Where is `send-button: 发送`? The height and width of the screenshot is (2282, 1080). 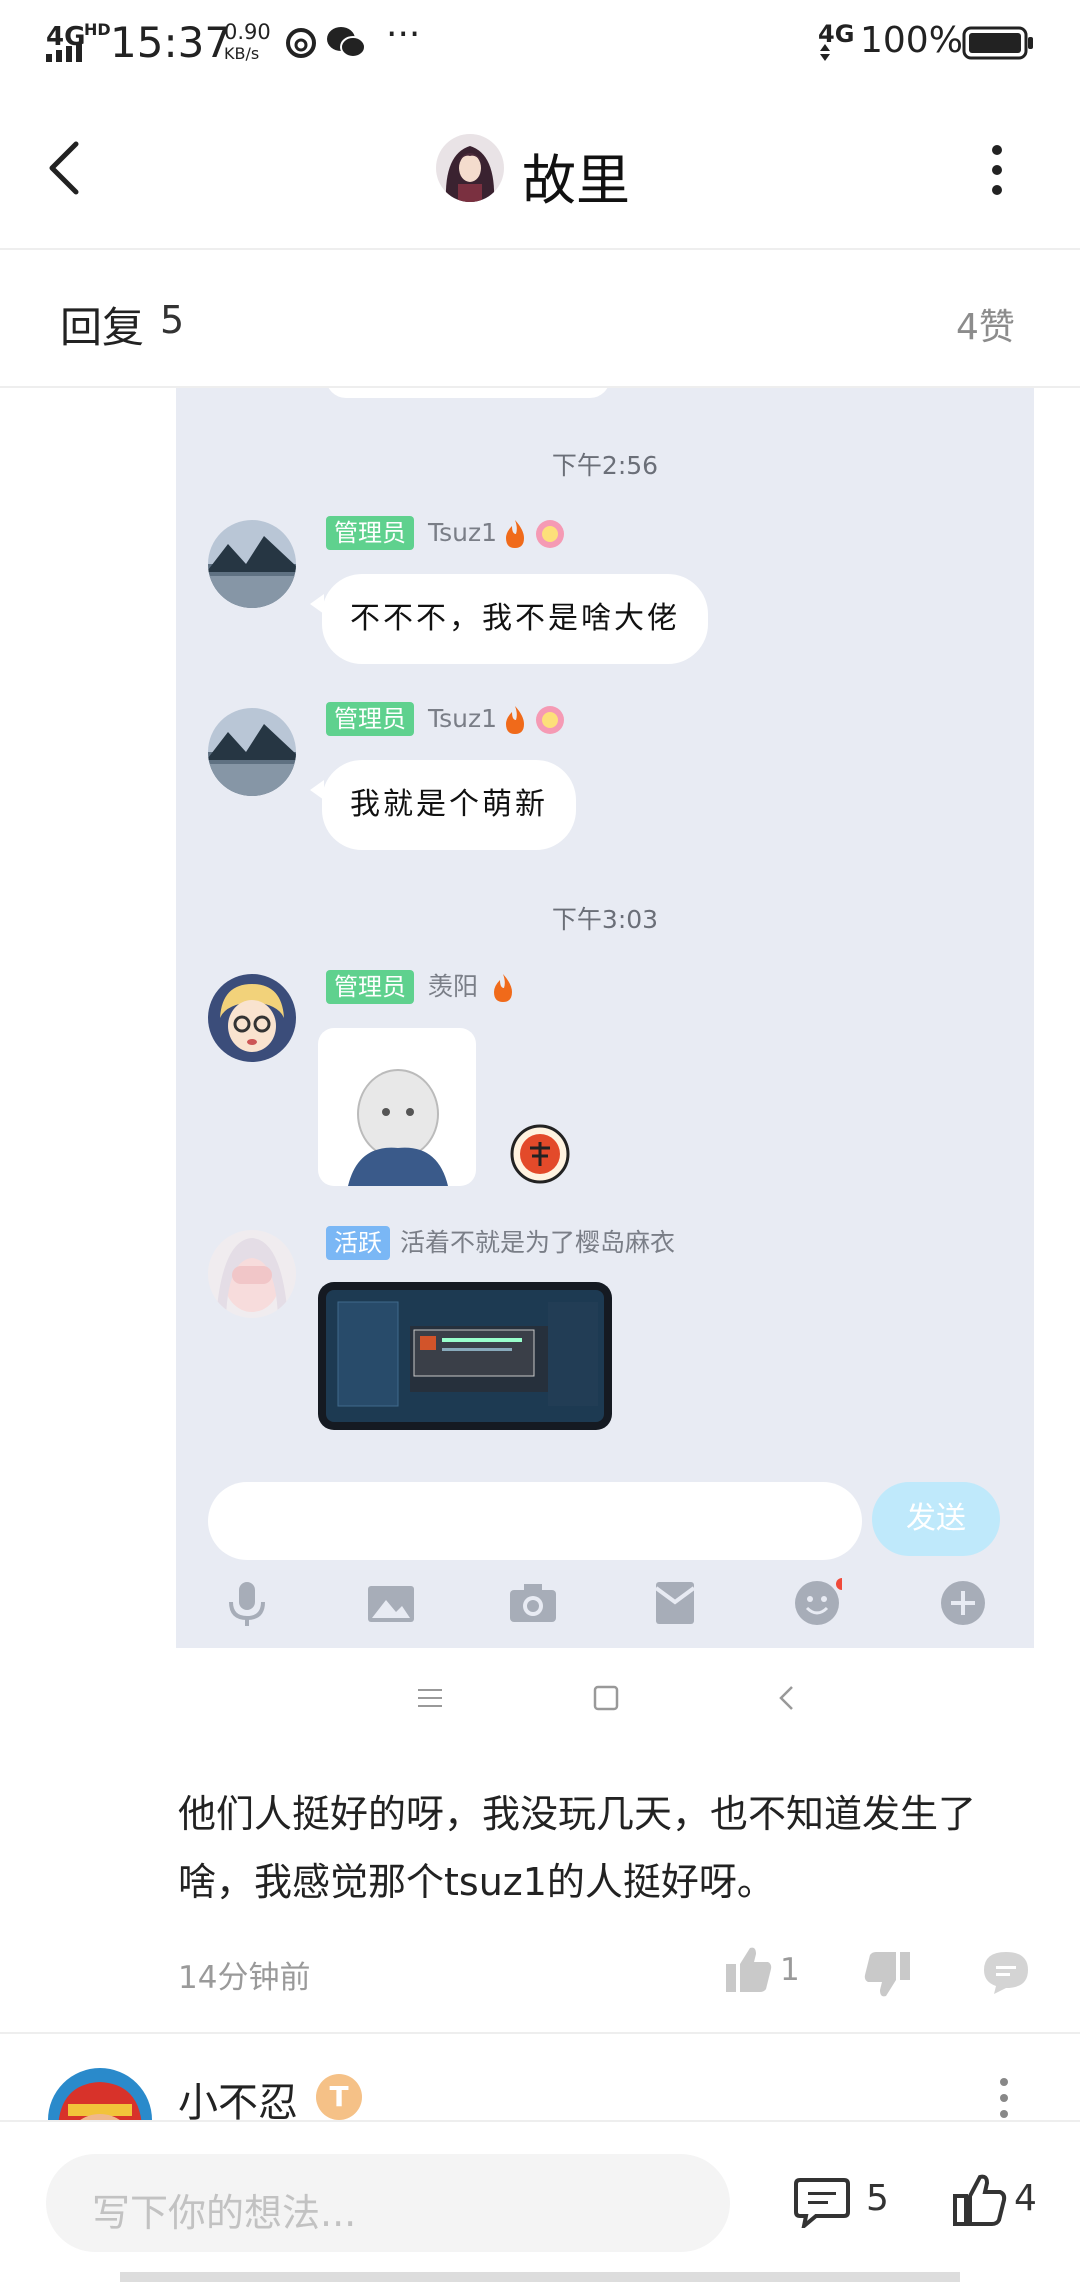 send-button: 发送 is located at coordinates (936, 1519).